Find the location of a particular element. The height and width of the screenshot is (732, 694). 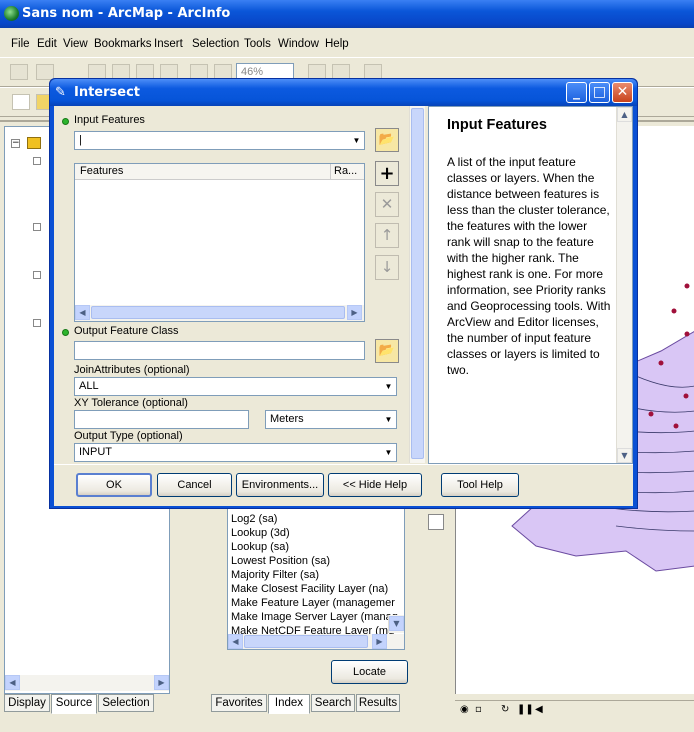

move-down-button: ↓ is located at coordinates (387, 267).